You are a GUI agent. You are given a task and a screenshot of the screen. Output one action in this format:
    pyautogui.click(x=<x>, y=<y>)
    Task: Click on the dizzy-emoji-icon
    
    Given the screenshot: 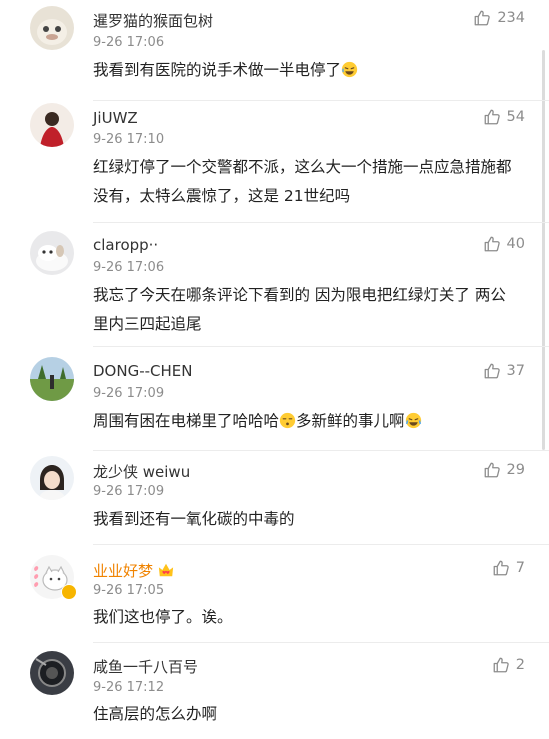 What is the action you would take?
    pyautogui.click(x=287, y=420)
    